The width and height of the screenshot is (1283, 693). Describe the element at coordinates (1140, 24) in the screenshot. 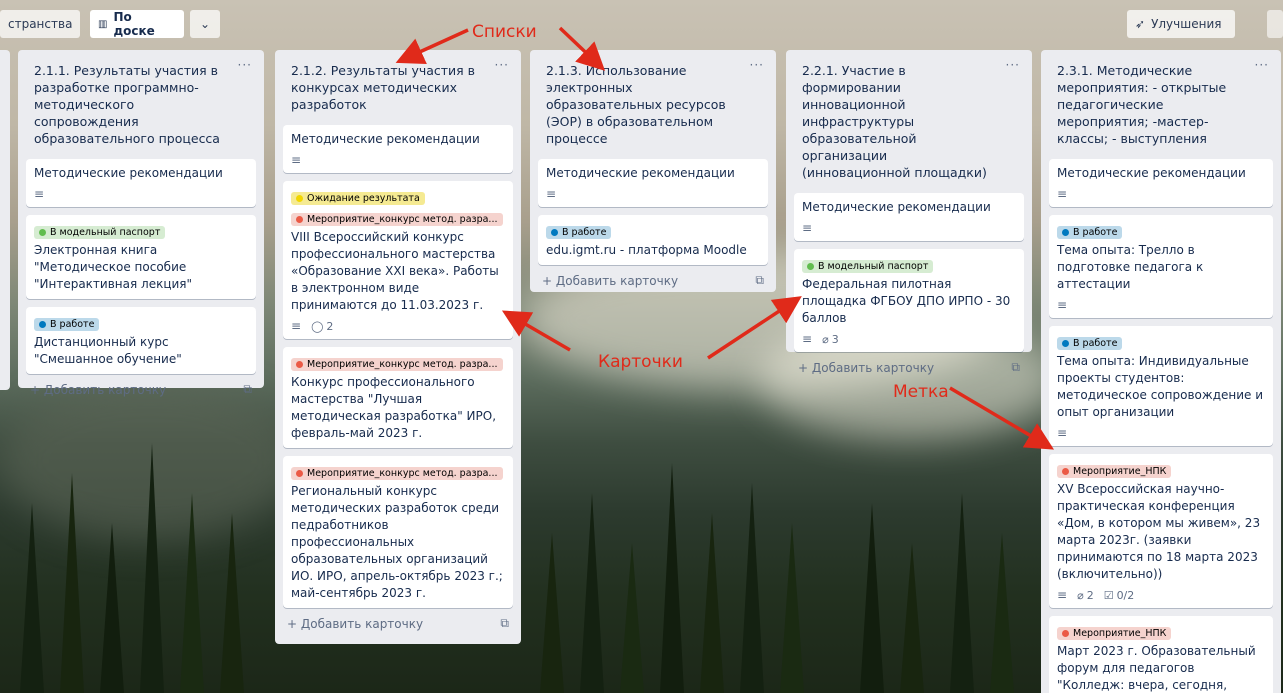

I see `send-arrow-icon: ➶` at that location.